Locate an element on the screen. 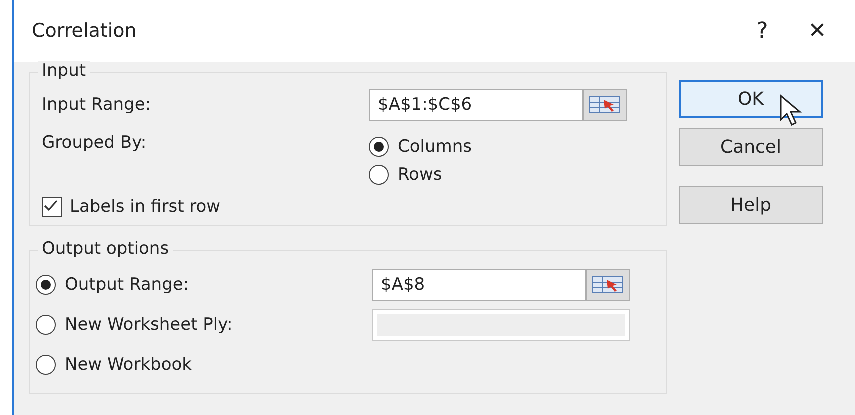  help-button: ? is located at coordinates (762, 31).